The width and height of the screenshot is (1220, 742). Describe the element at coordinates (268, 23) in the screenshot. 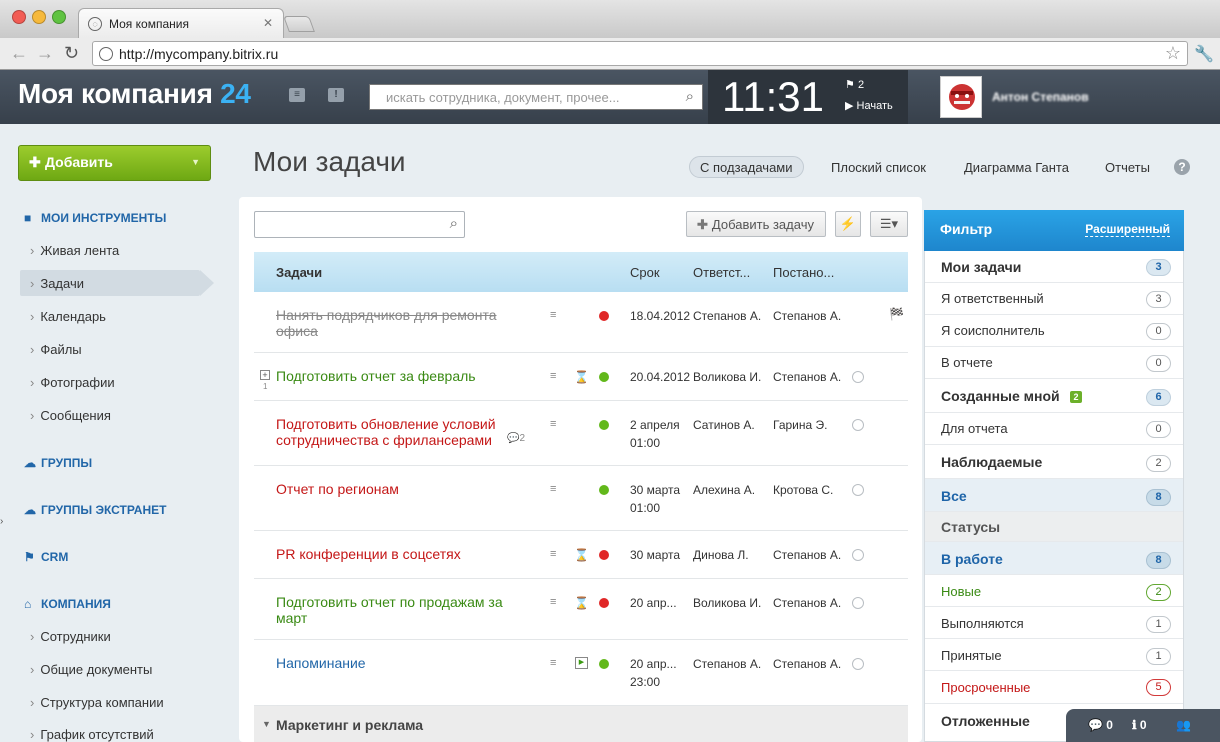

I see `close-tab-icon: ✕` at that location.